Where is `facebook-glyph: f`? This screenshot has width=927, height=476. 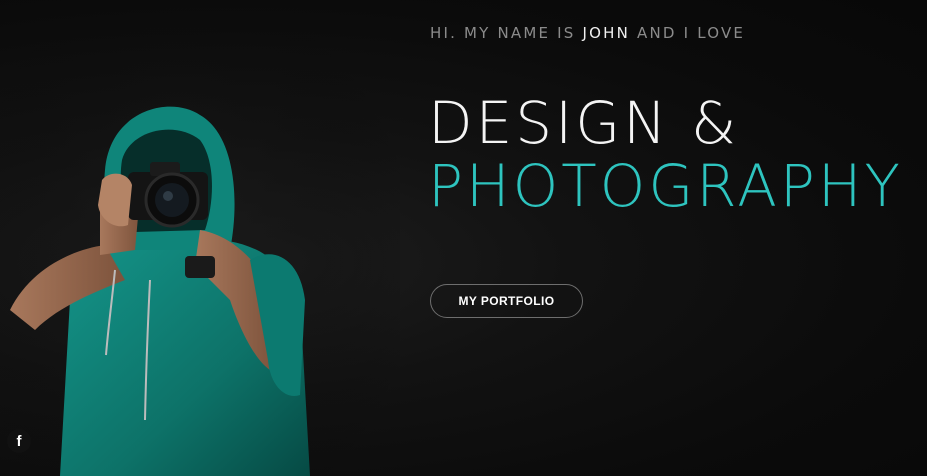
facebook-glyph: f is located at coordinates (19, 441).